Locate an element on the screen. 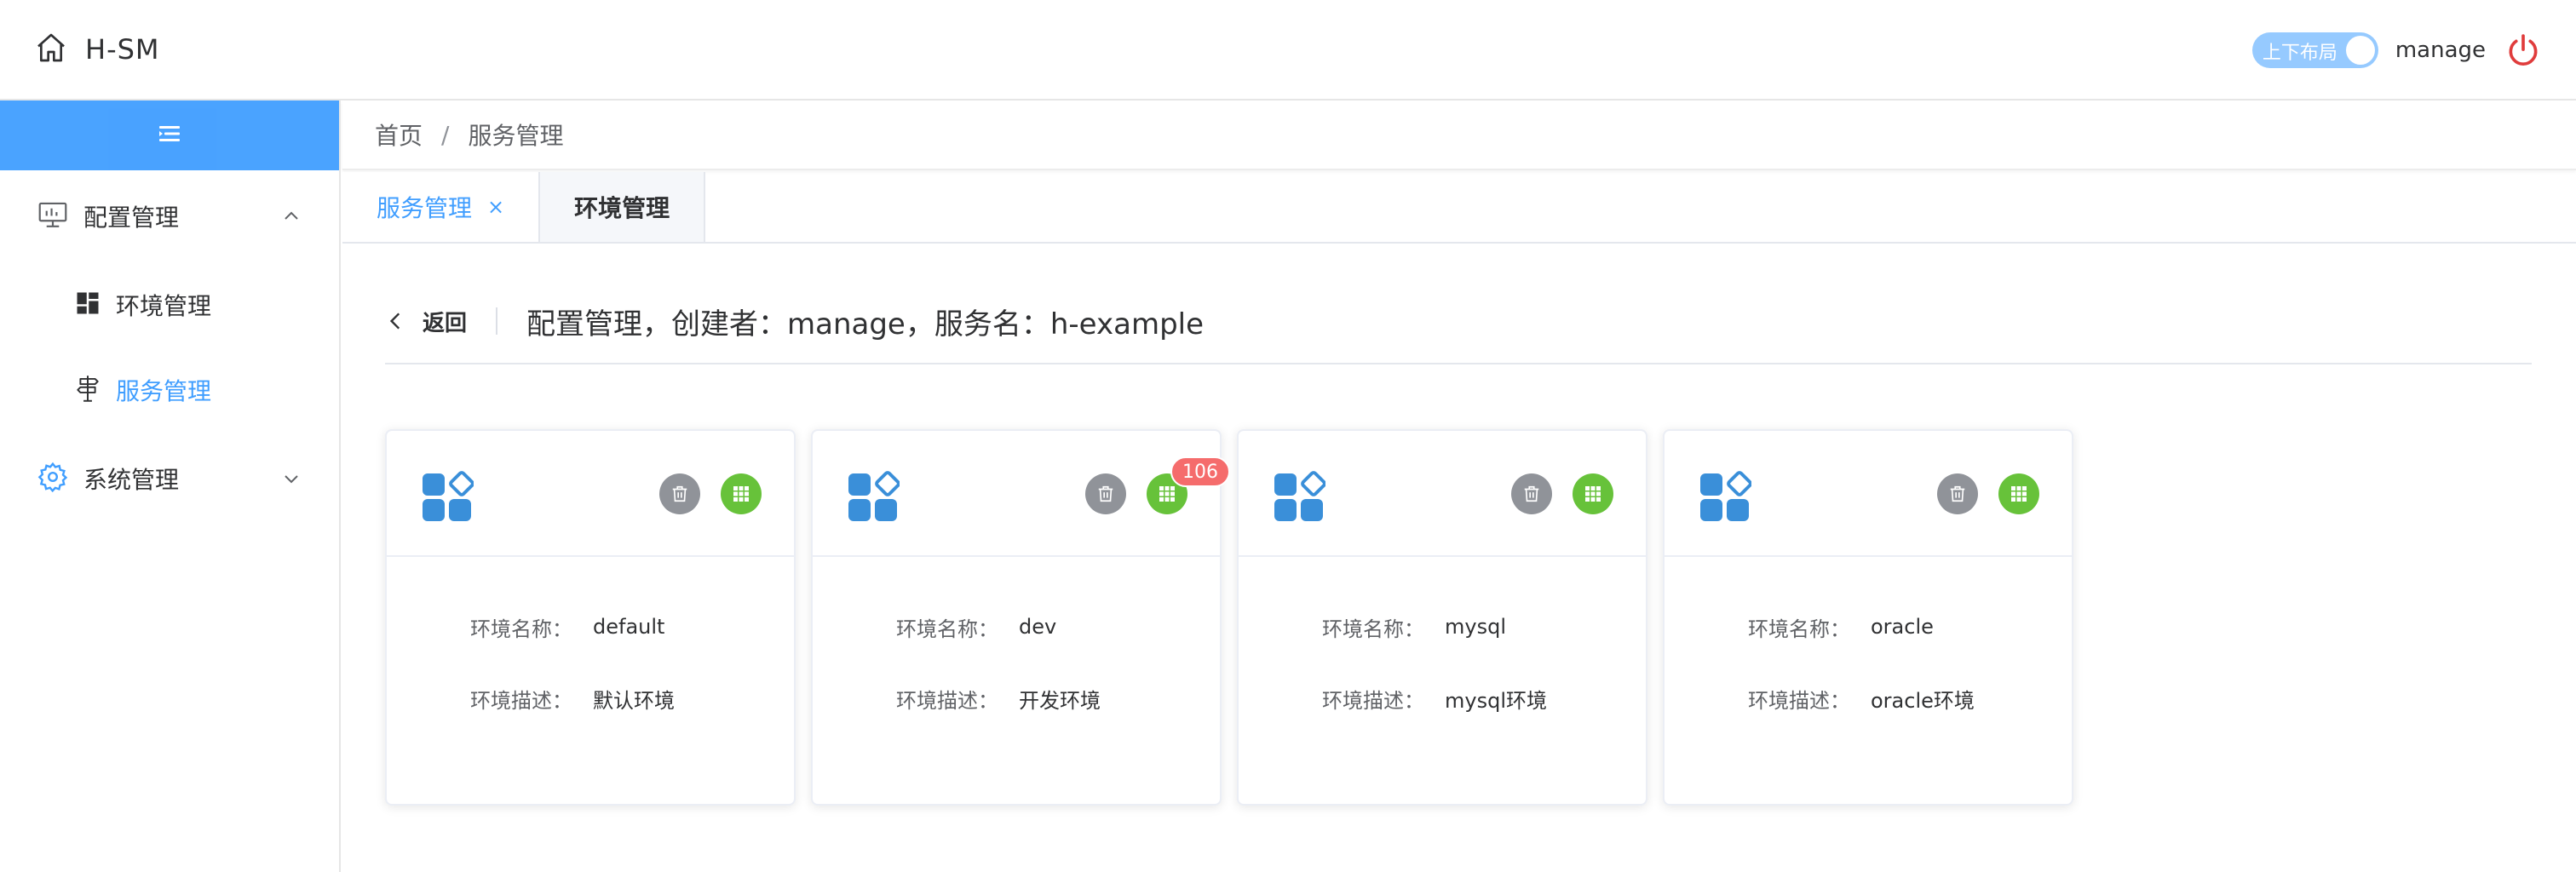 This screenshot has height=872, width=2576. sidebar-item-label: 服务管理 is located at coordinates (164, 391).